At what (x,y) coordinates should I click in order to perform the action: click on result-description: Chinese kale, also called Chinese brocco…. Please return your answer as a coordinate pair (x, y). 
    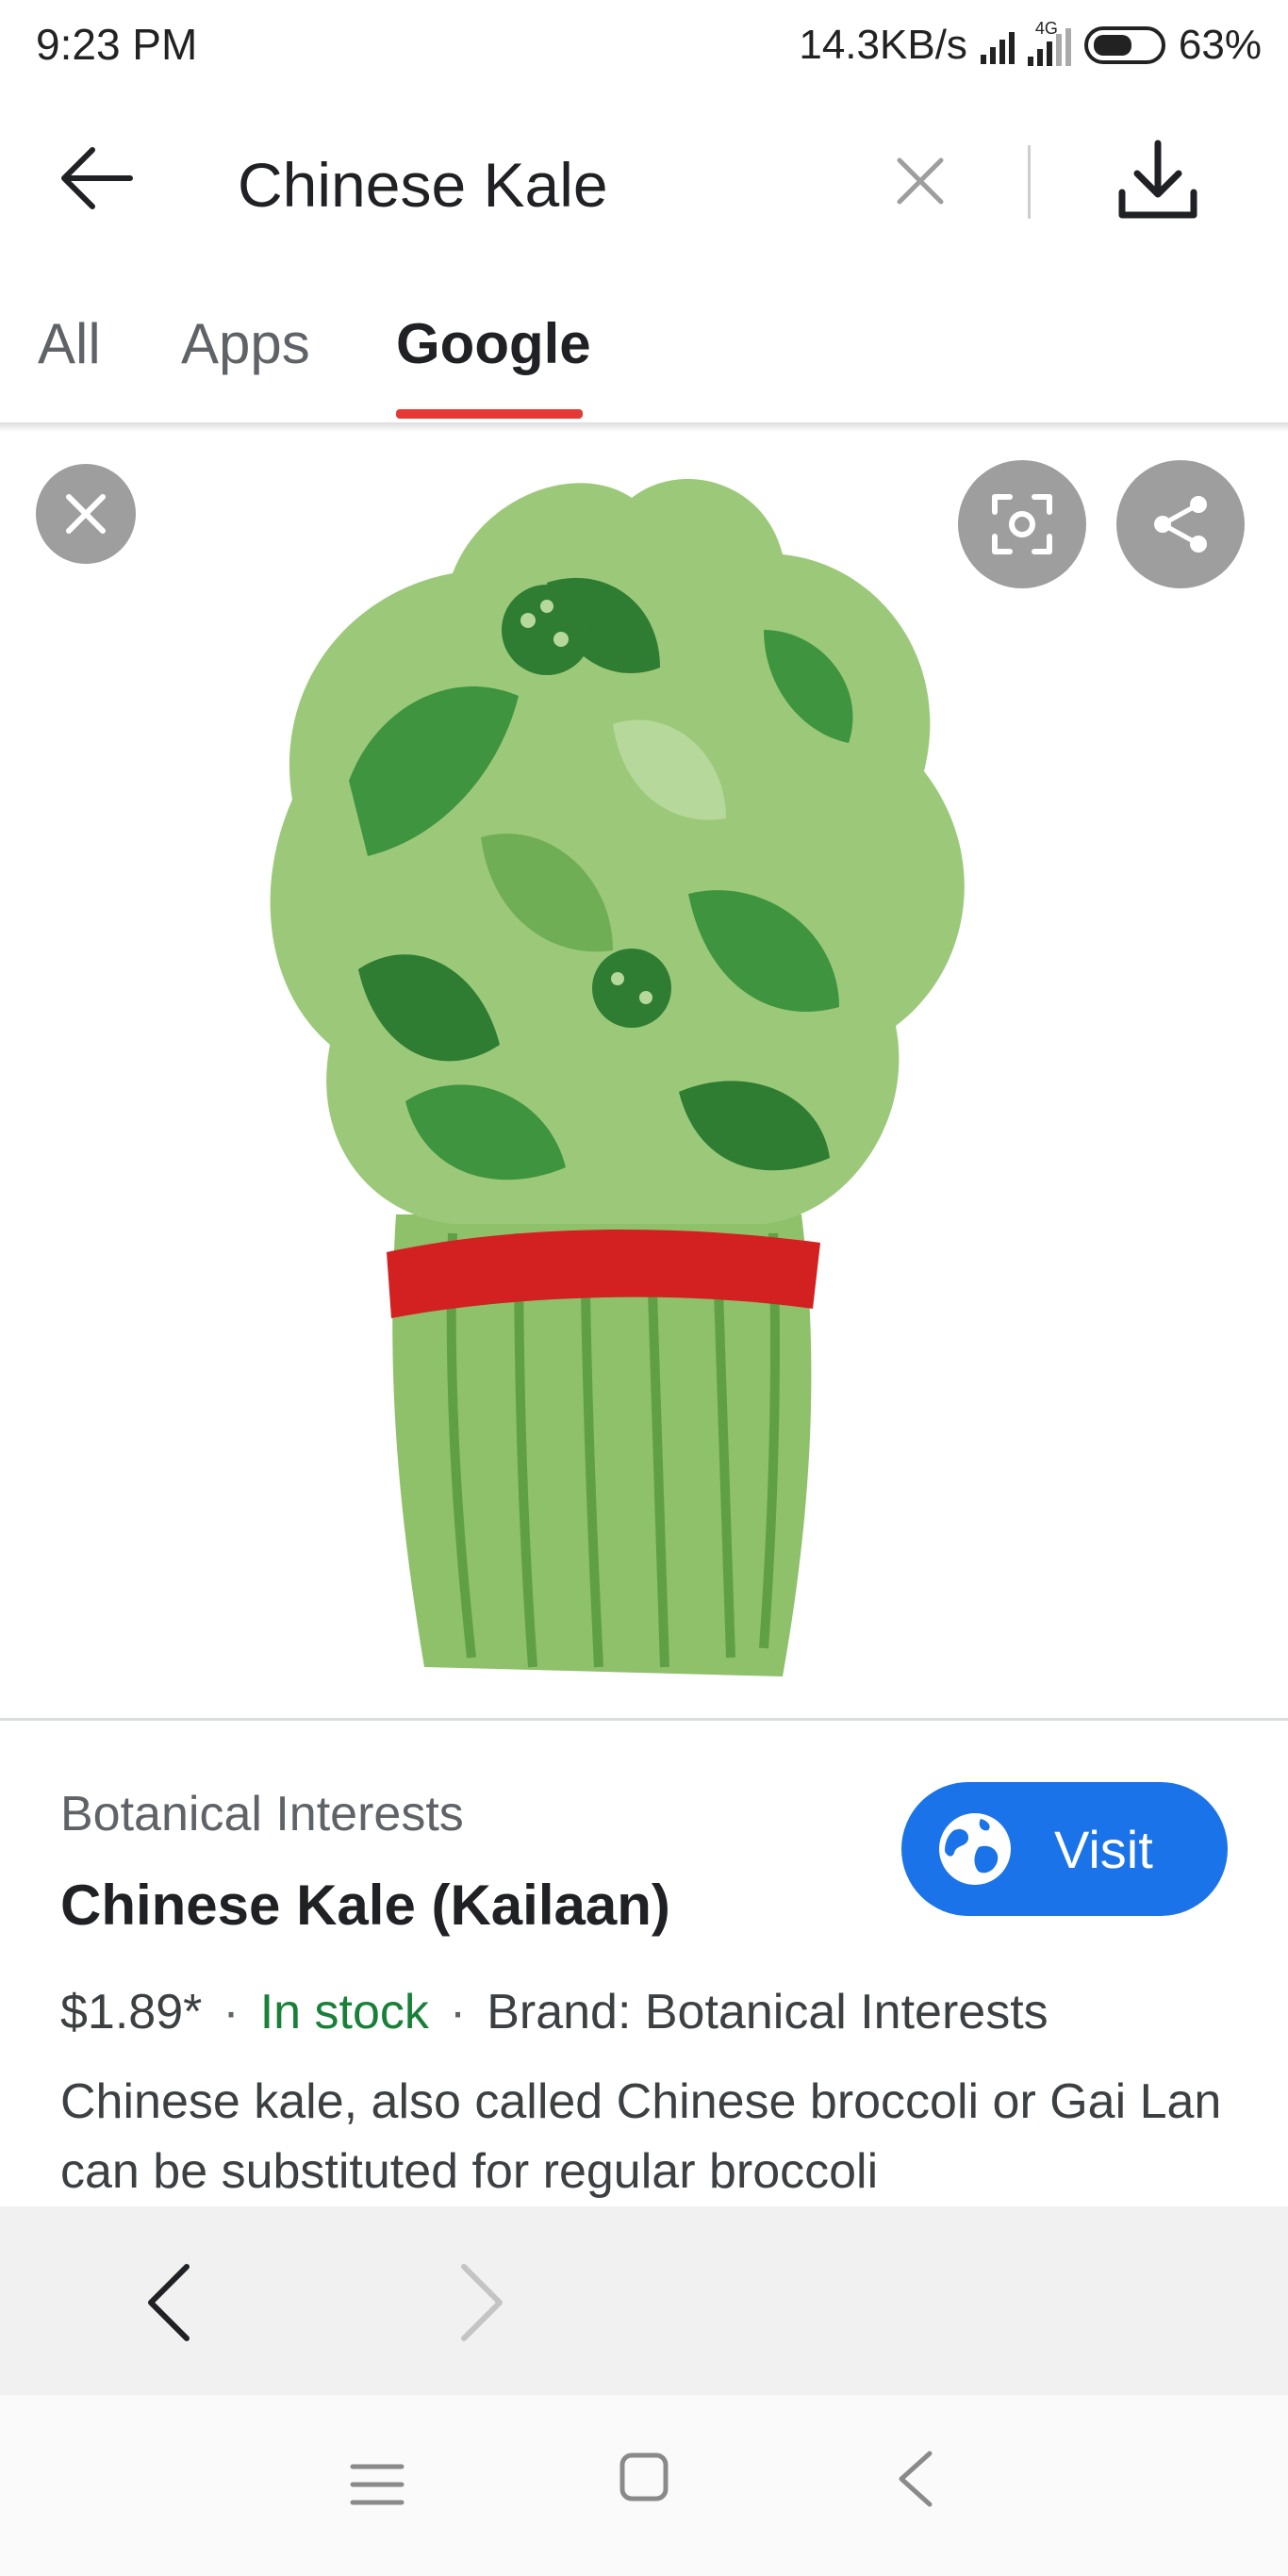
    Looking at the image, I should click on (641, 2136).